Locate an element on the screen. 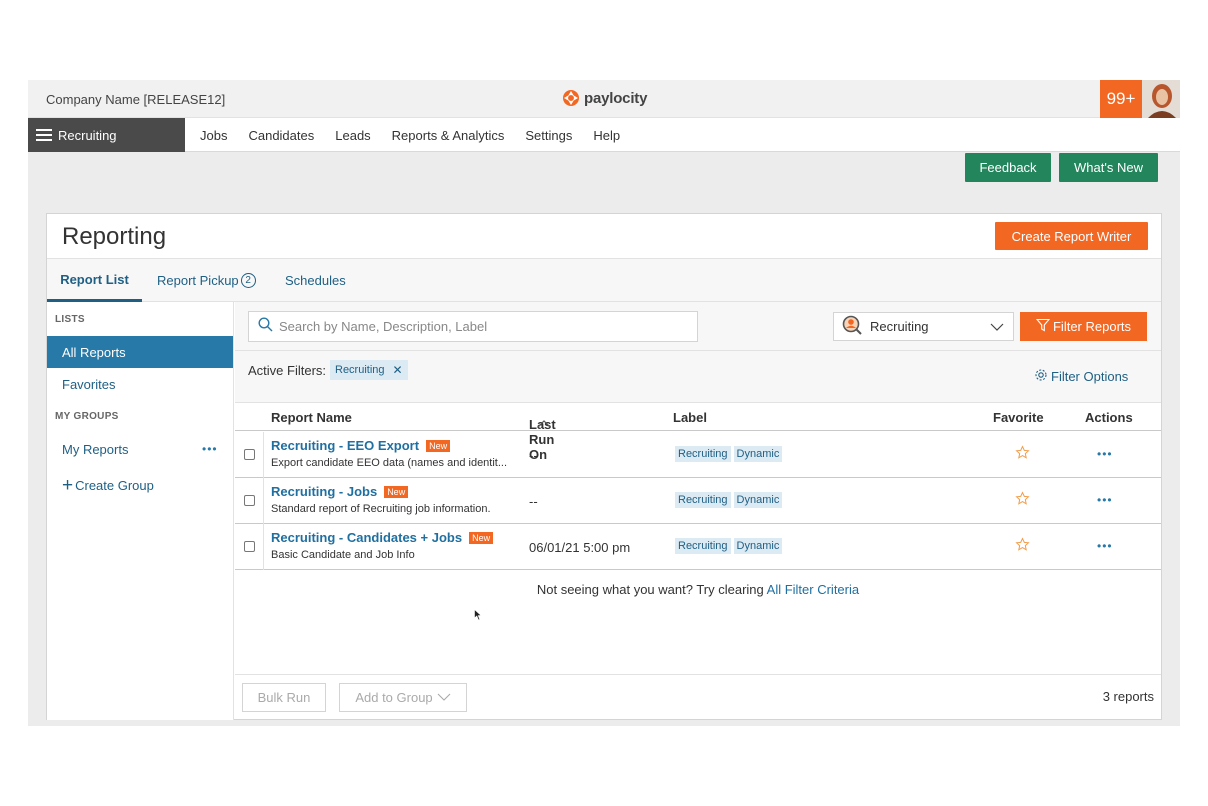  lists-heading: LISTS is located at coordinates (70, 319).